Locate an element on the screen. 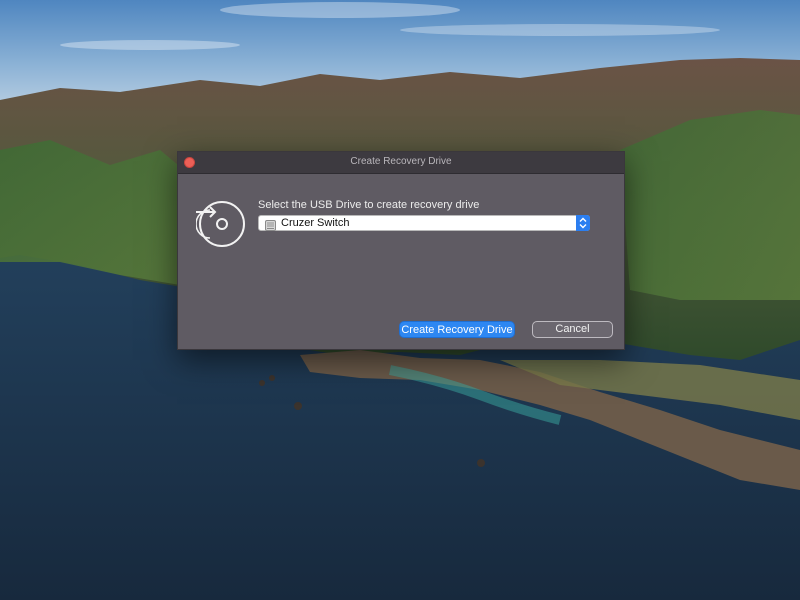 The width and height of the screenshot is (800, 600). window-title: Create Recovery Drive is located at coordinates (401, 161).